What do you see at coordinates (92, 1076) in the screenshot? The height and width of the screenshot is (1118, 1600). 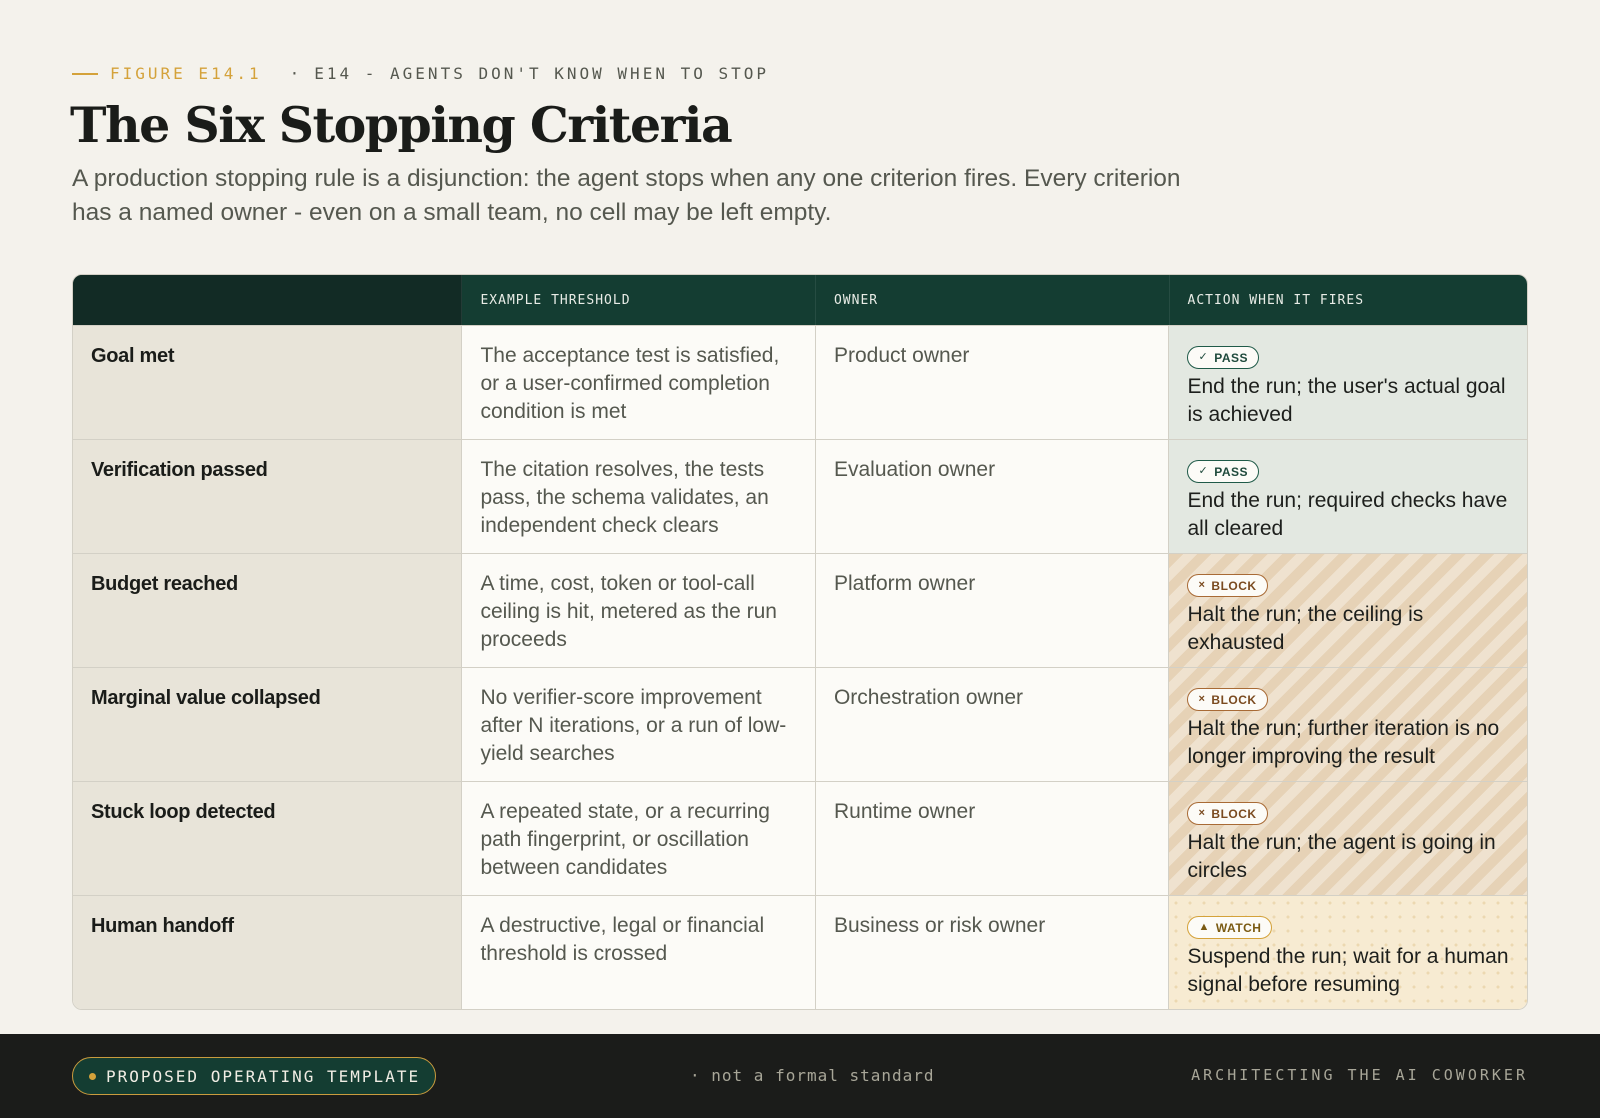 I see `status-dot-icon` at bounding box center [92, 1076].